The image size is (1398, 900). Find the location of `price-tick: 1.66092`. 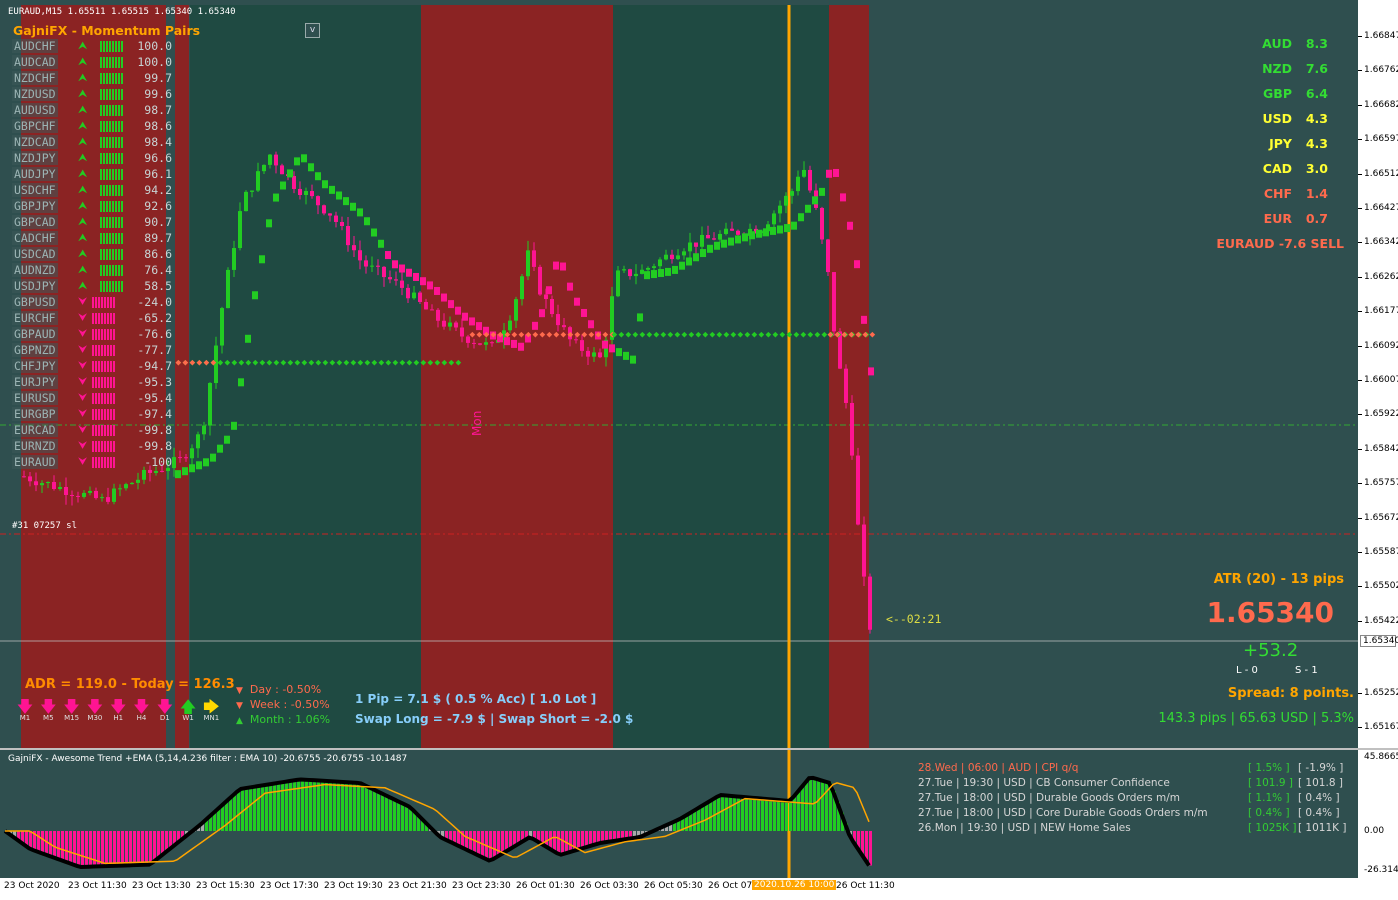

price-tick: 1.66092 is located at coordinates (1381, 345).